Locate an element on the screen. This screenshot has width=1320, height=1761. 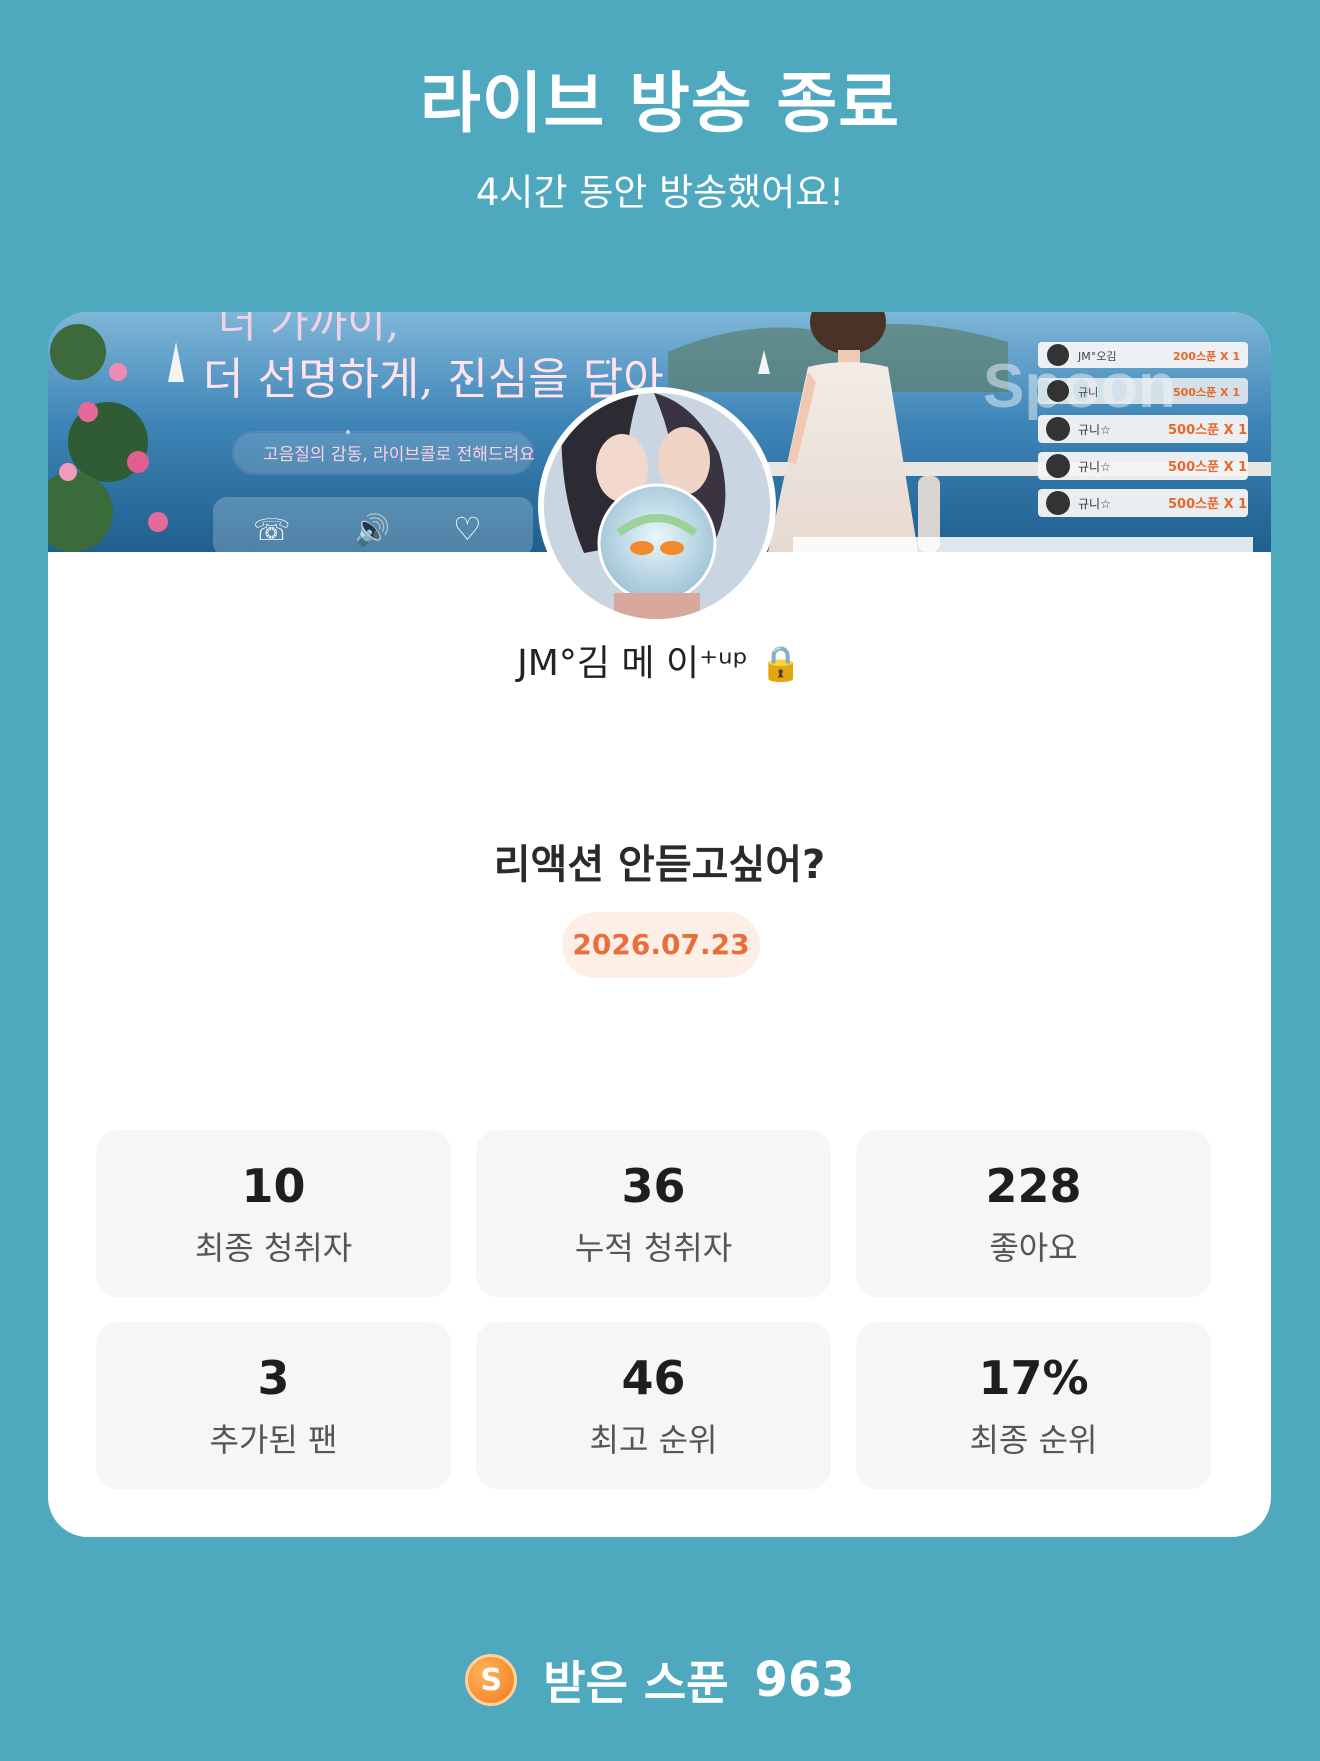
stat-value: 46 is located at coordinates (653, 1377).